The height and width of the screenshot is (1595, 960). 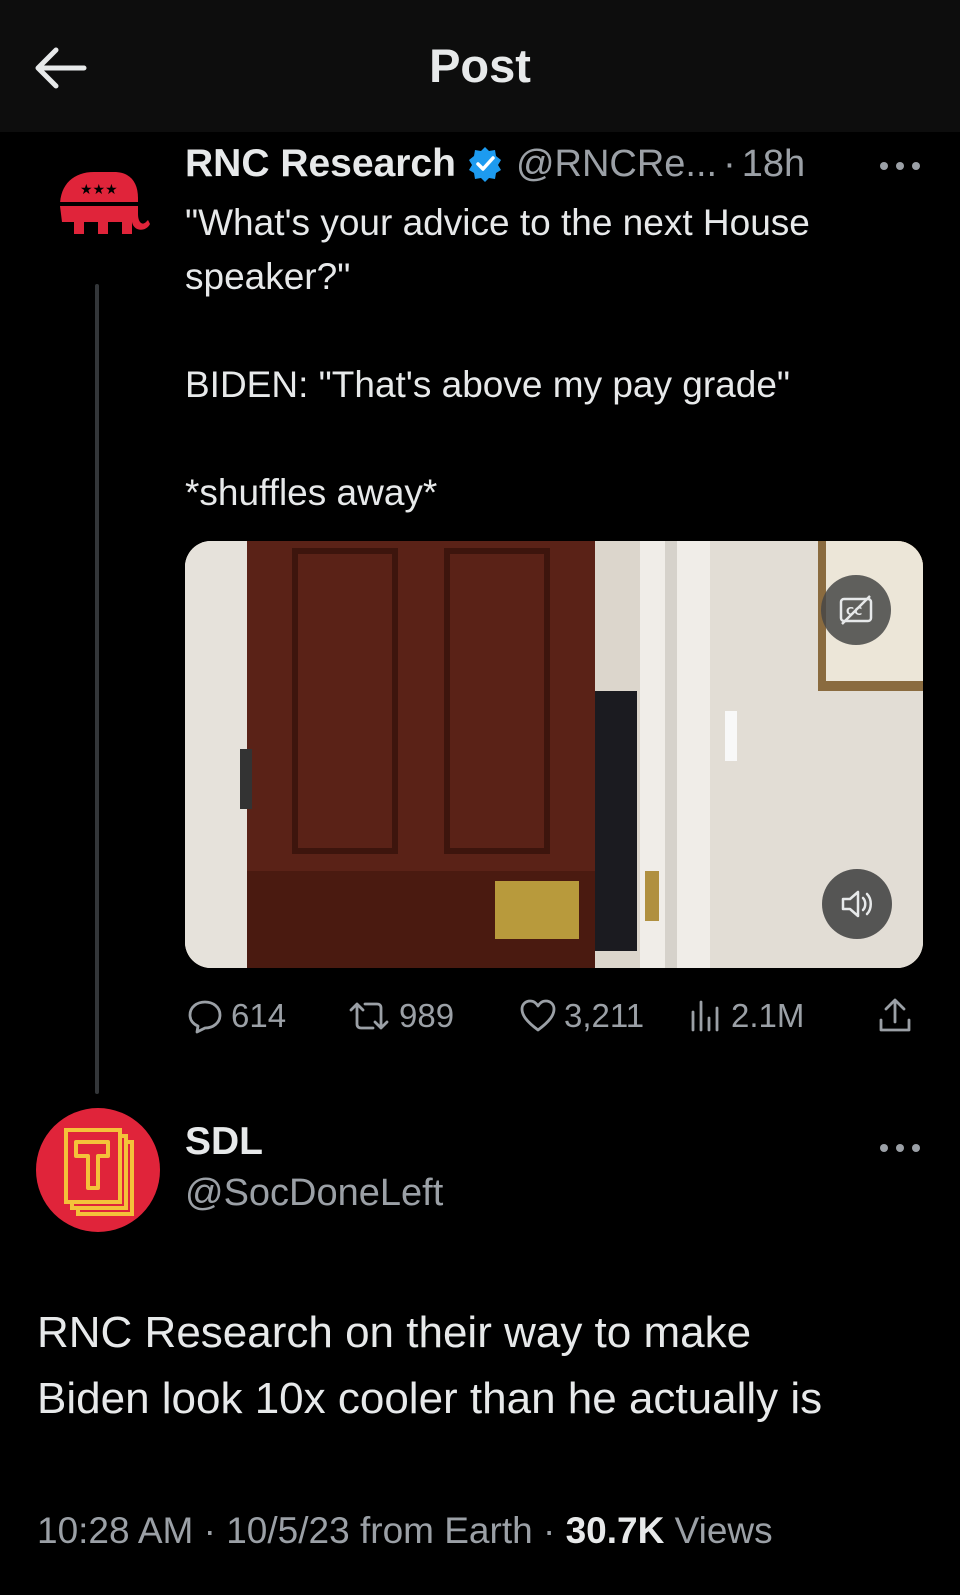 I want to click on more-options-button, so click(x=900, y=166).